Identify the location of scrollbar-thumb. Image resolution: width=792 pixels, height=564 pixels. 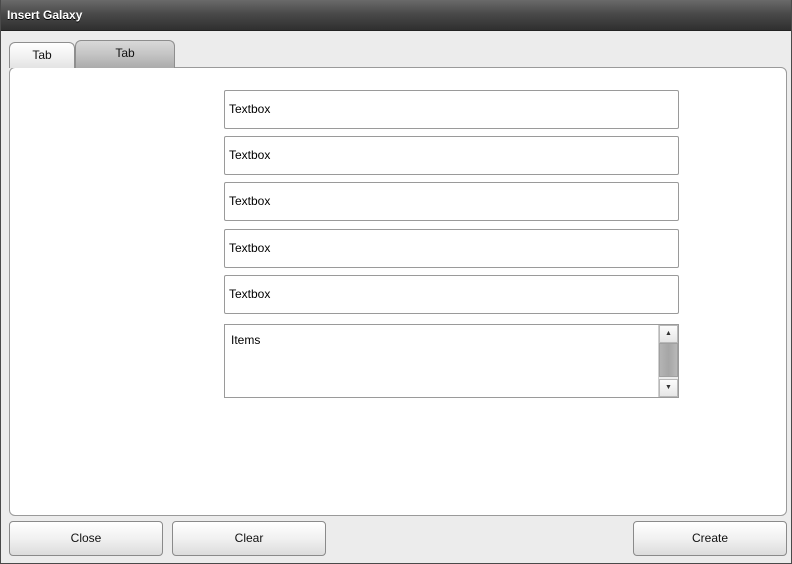
(668, 360).